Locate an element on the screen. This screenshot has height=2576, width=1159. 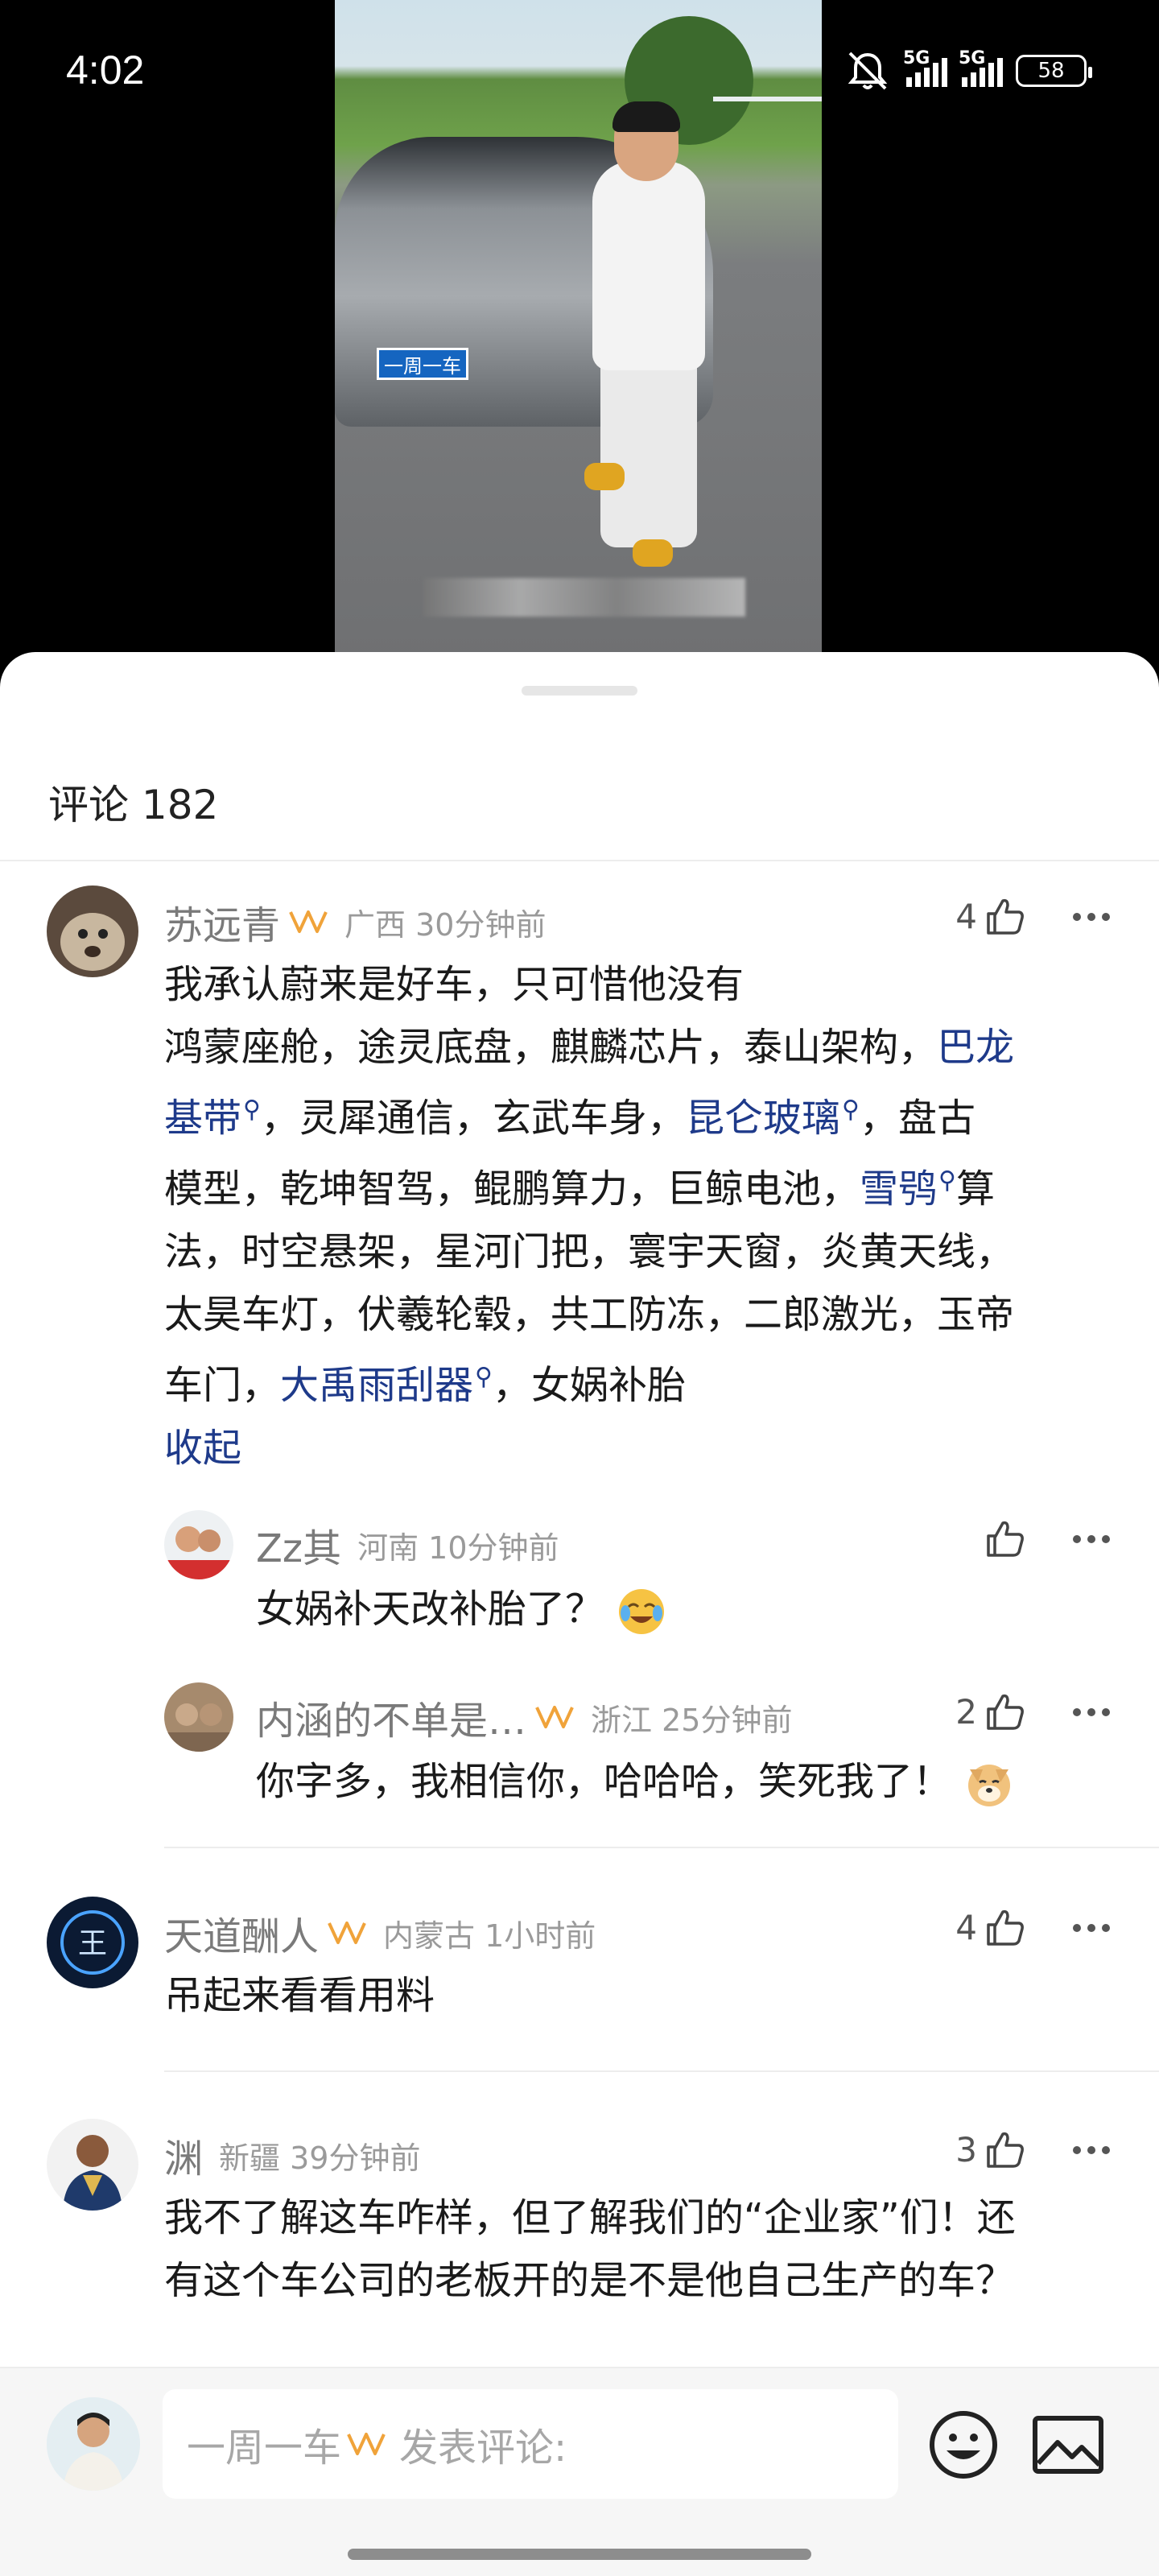
comment-input-bar: 一周一车 发表评论: is located at coordinates (579, 2471).